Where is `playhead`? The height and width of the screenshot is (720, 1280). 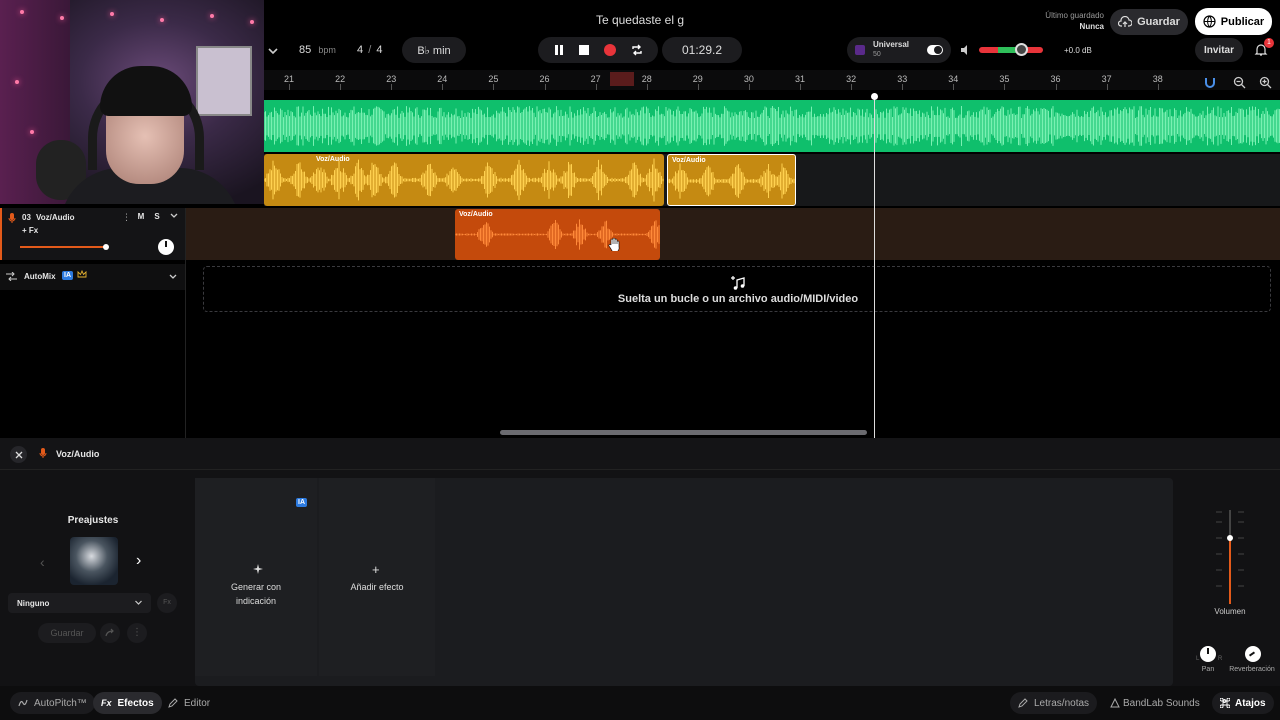
playhead is located at coordinates (874, 267).